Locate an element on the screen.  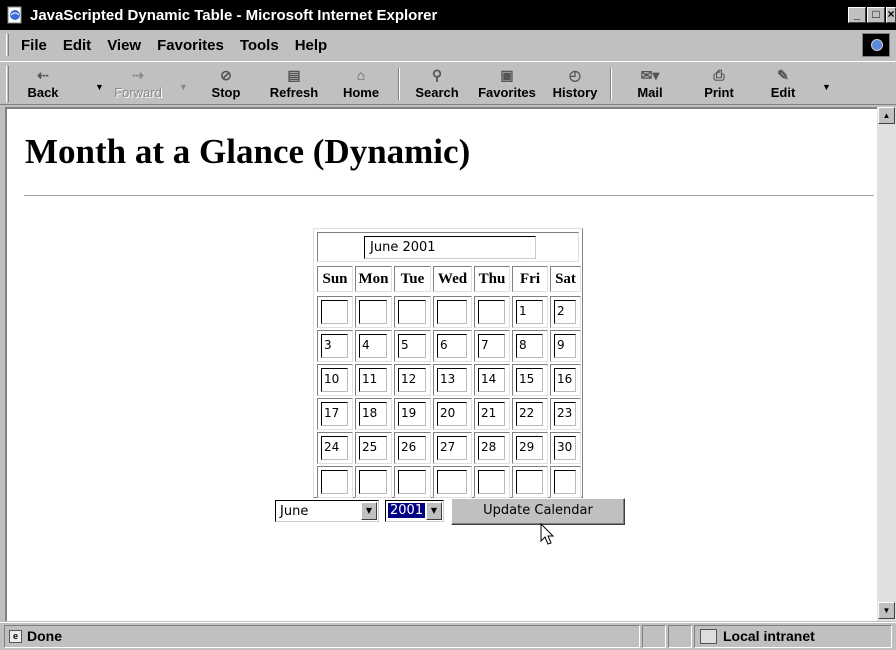
month-year-field: June 2001 is located at coordinates (450, 247).